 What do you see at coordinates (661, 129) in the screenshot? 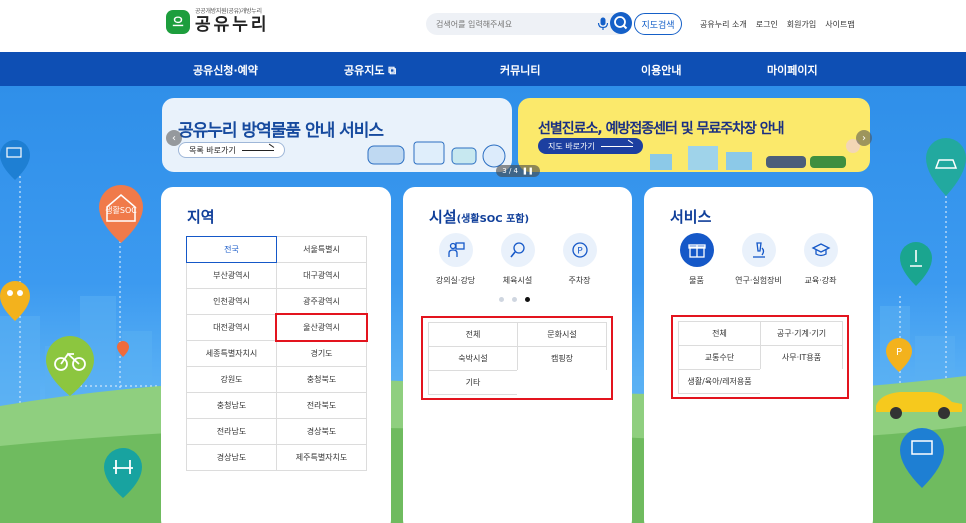
I see `banner-title: 선별진료소, 예방접종센터 및 무료주차장 안내` at bounding box center [661, 129].